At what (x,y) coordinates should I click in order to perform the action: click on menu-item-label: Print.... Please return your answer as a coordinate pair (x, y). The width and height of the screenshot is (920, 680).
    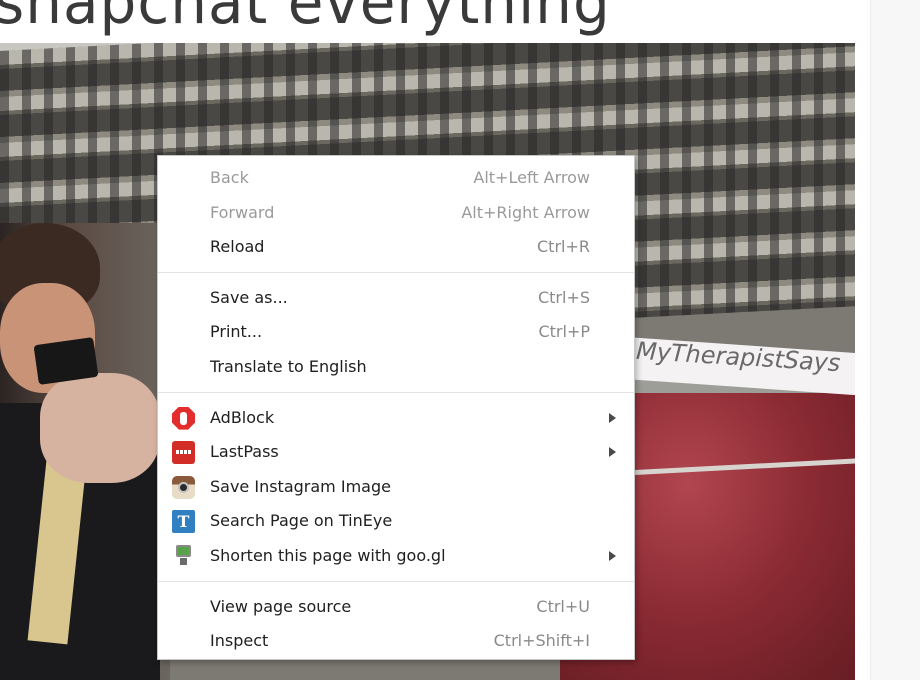
    Looking at the image, I should click on (236, 332).